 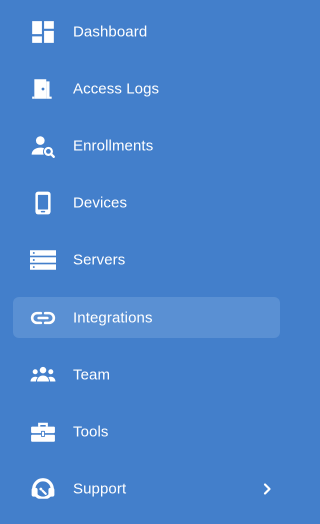 What do you see at coordinates (43, 260) in the screenshot?
I see `server-icon` at bounding box center [43, 260].